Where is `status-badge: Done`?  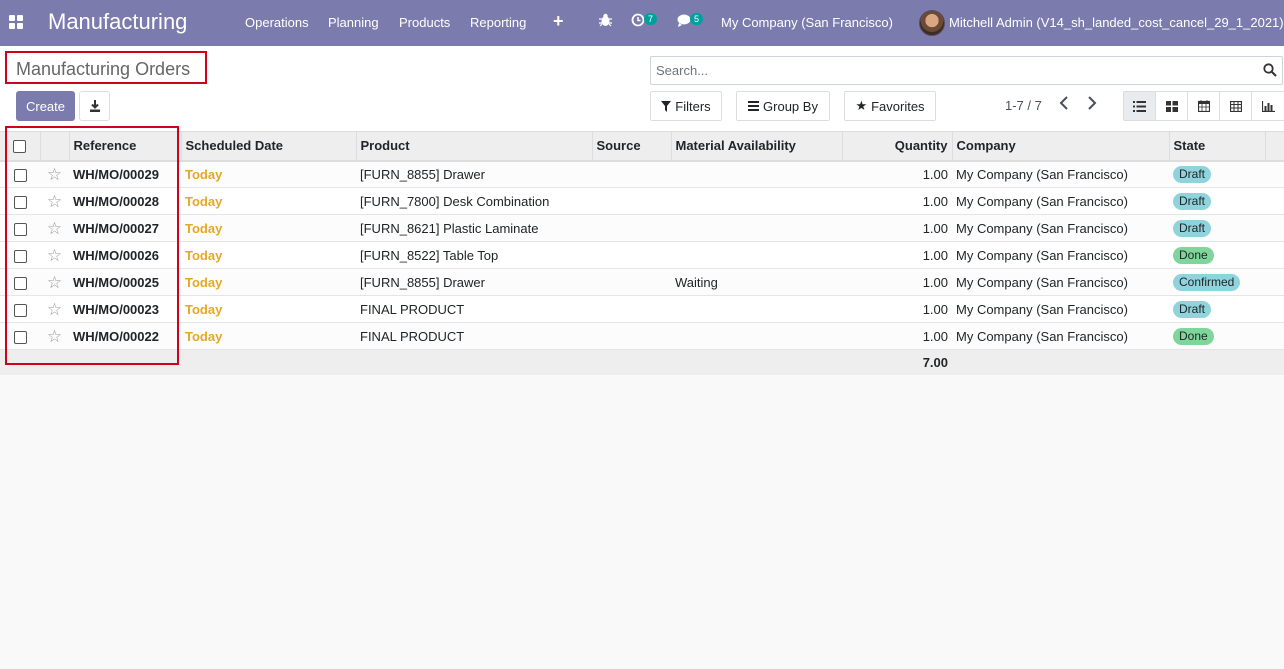 status-badge: Done is located at coordinates (1193, 255).